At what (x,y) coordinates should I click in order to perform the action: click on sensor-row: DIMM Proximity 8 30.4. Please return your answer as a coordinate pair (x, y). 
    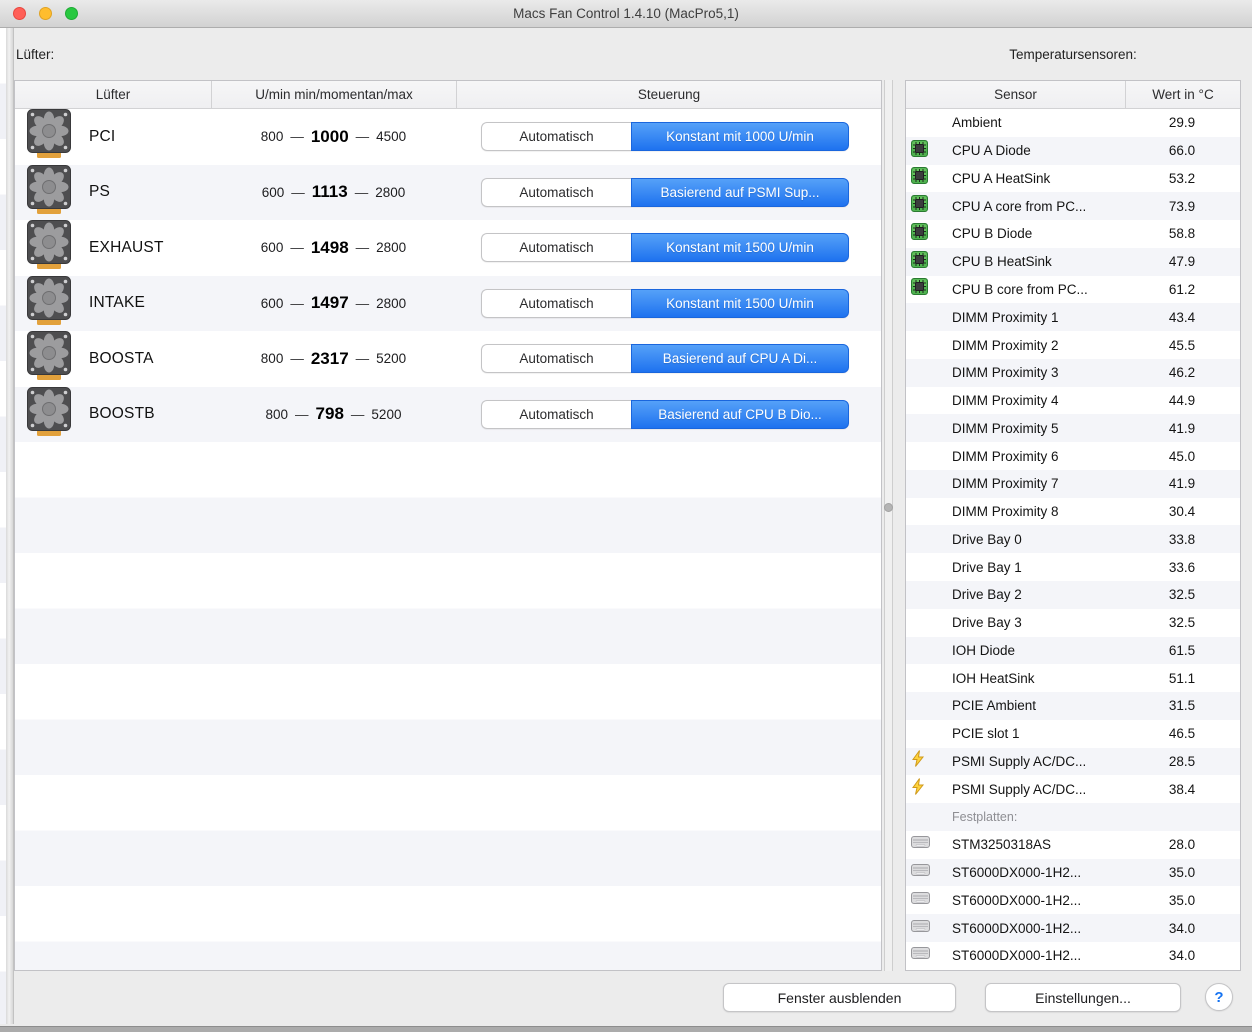
    Looking at the image, I should click on (1073, 511).